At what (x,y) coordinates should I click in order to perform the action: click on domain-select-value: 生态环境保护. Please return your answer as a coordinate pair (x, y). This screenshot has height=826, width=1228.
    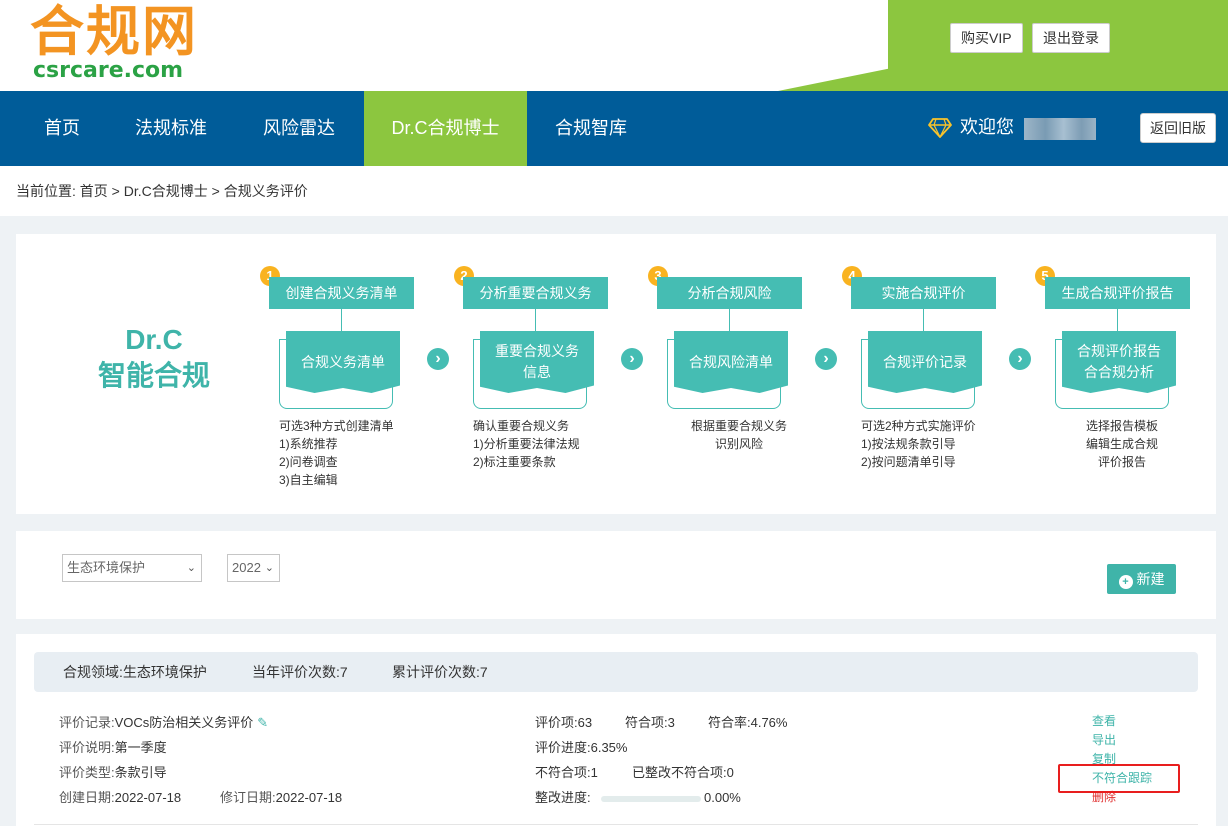
    Looking at the image, I should click on (106, 567).